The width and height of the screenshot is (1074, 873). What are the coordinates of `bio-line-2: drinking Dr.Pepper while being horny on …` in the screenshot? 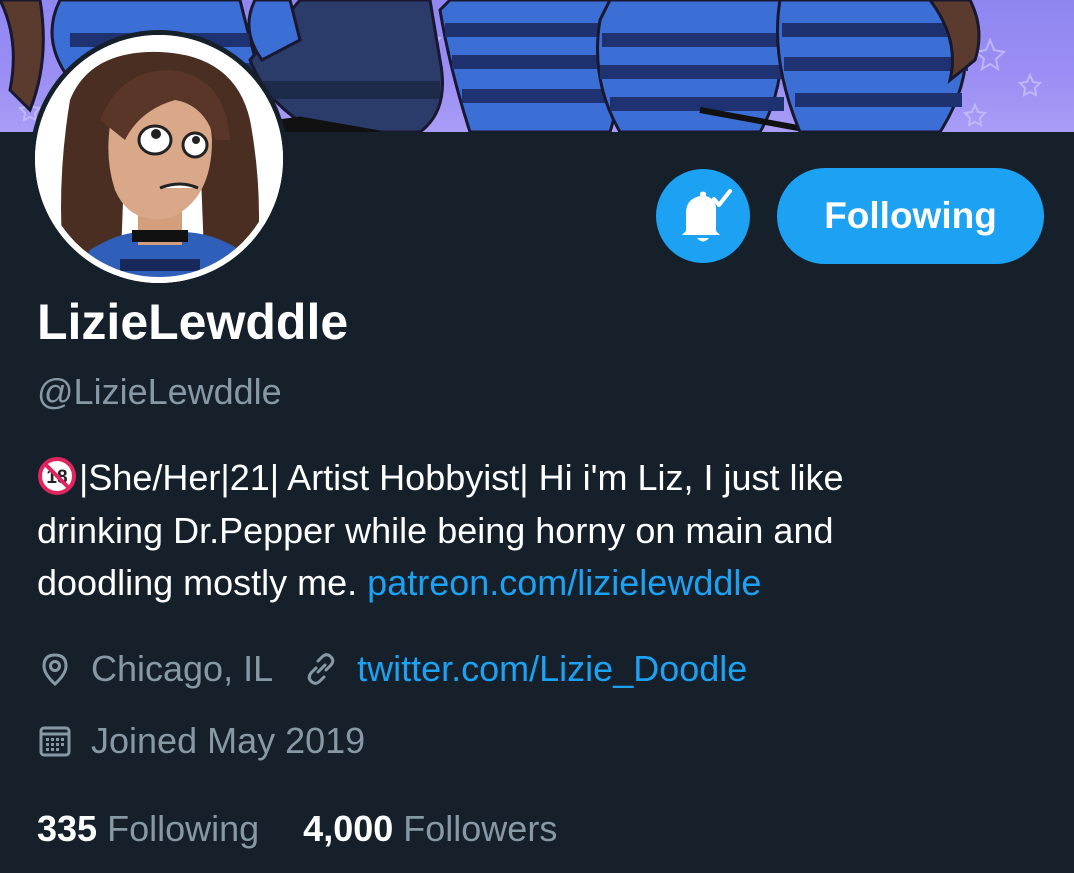 It's located at (435, 530).